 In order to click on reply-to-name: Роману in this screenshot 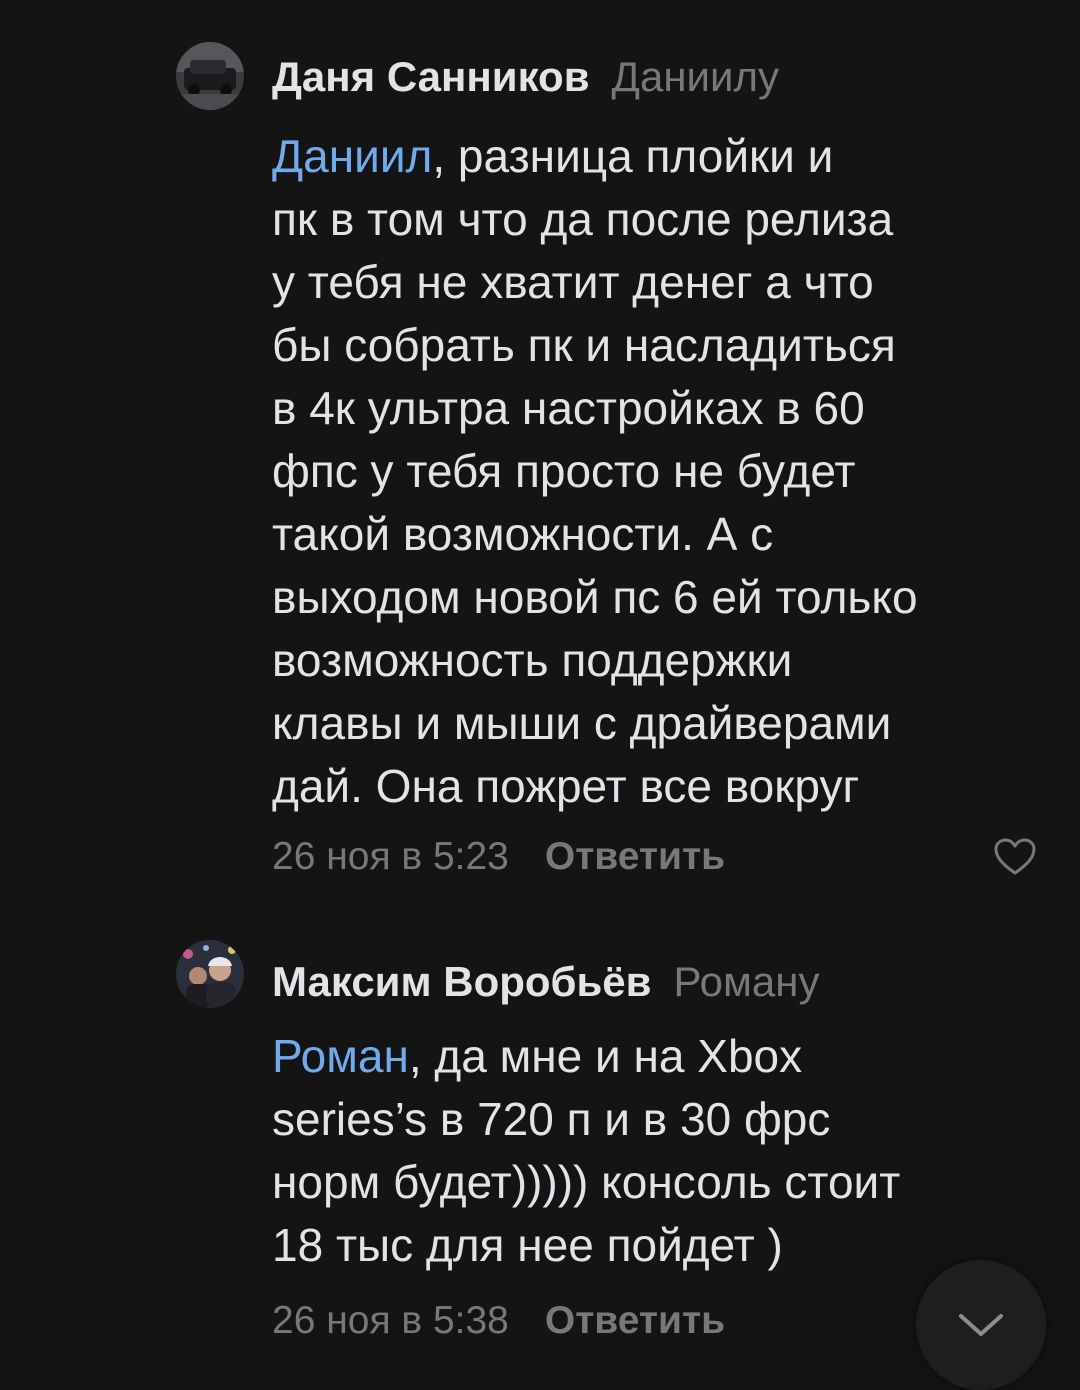, I will do `click(746, 981)`.